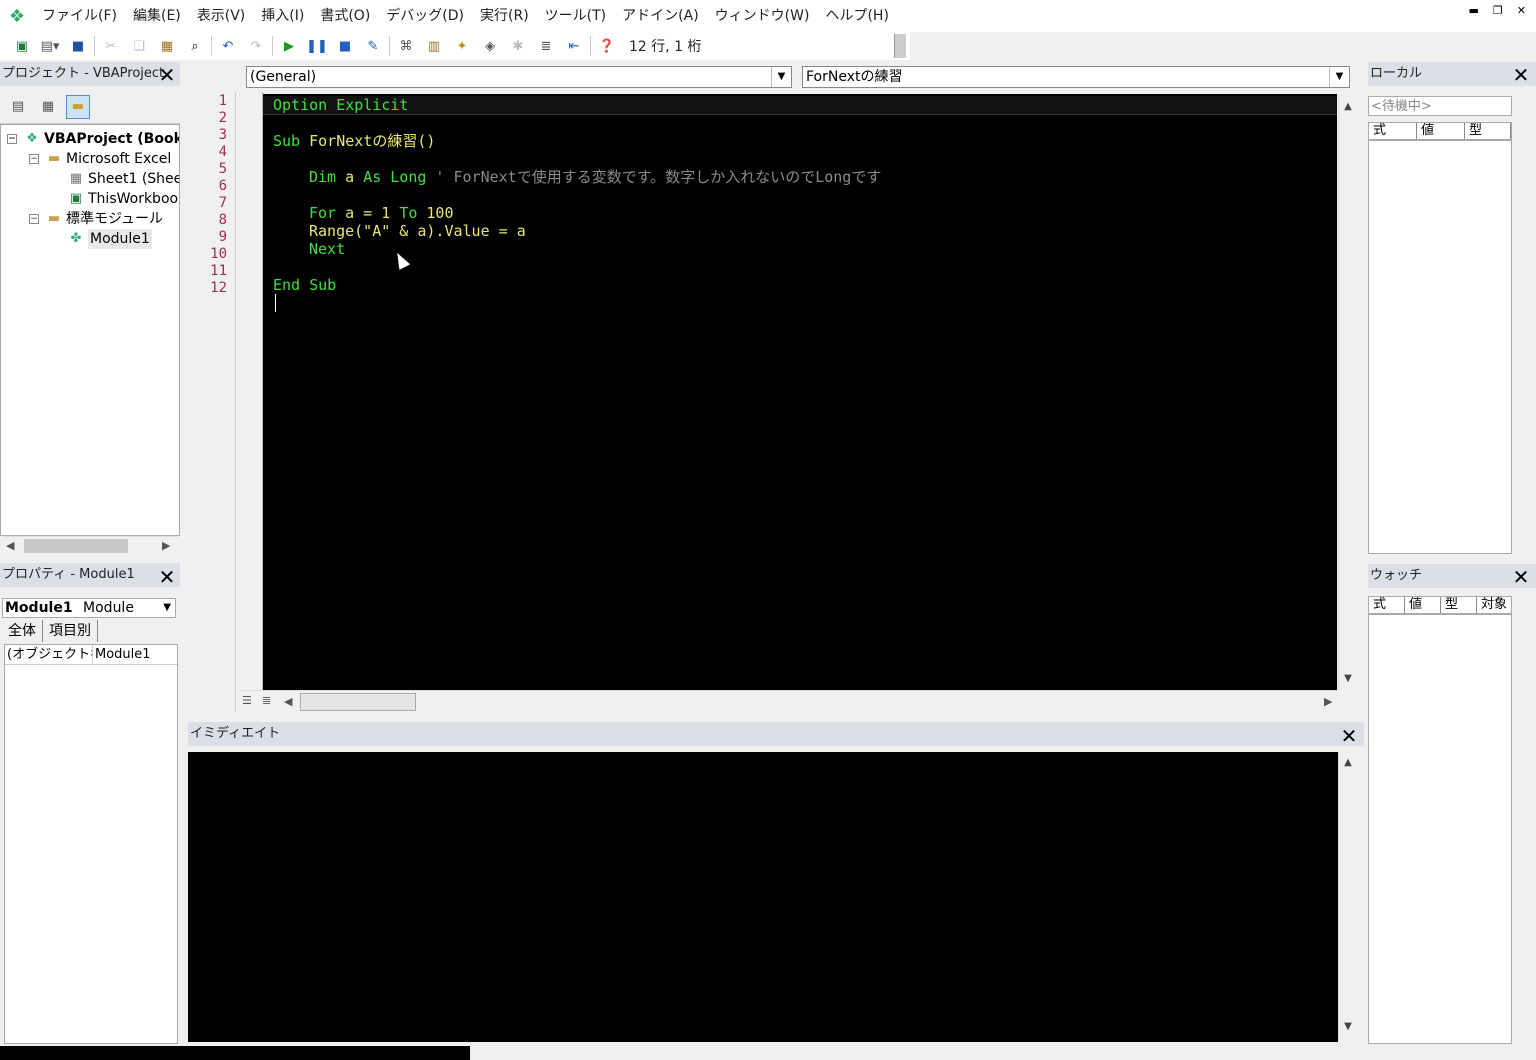  Describe the element at coordinates (345, 46) in the screenshot. I see `reset-icon: ■` at that location.